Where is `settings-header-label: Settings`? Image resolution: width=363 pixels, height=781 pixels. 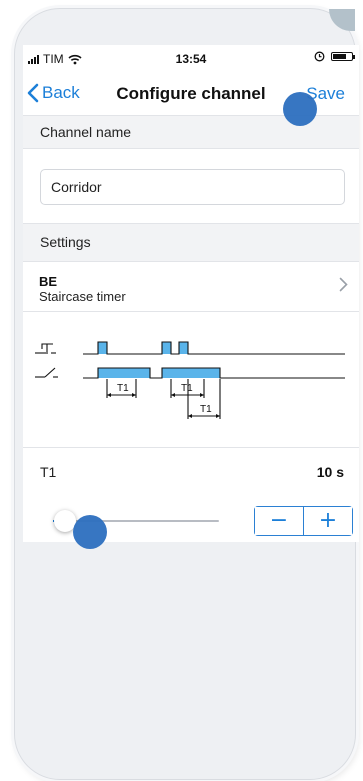
settings-header-label: Settings is located at coordinates (65, 242).